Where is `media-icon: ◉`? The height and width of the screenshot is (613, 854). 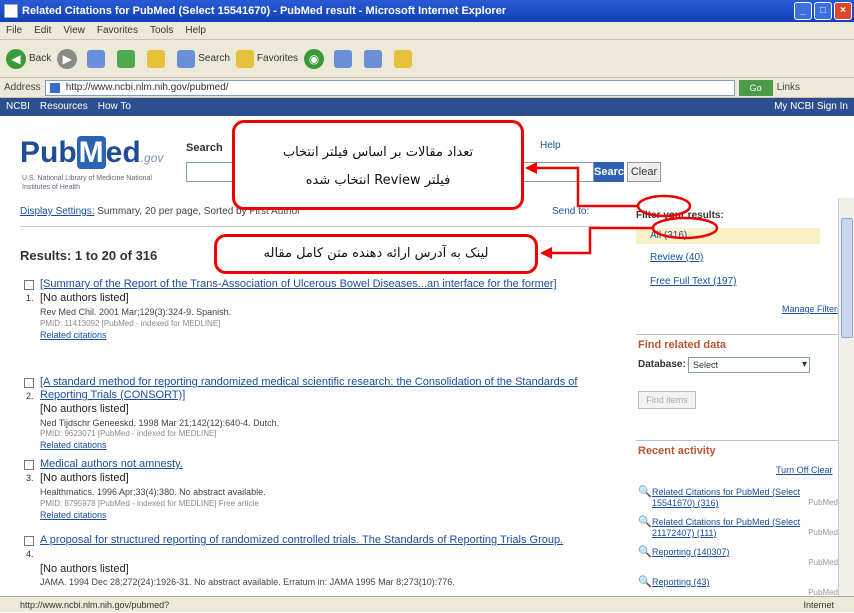 media-icon: ◉ is located at coordinates (314, 58).